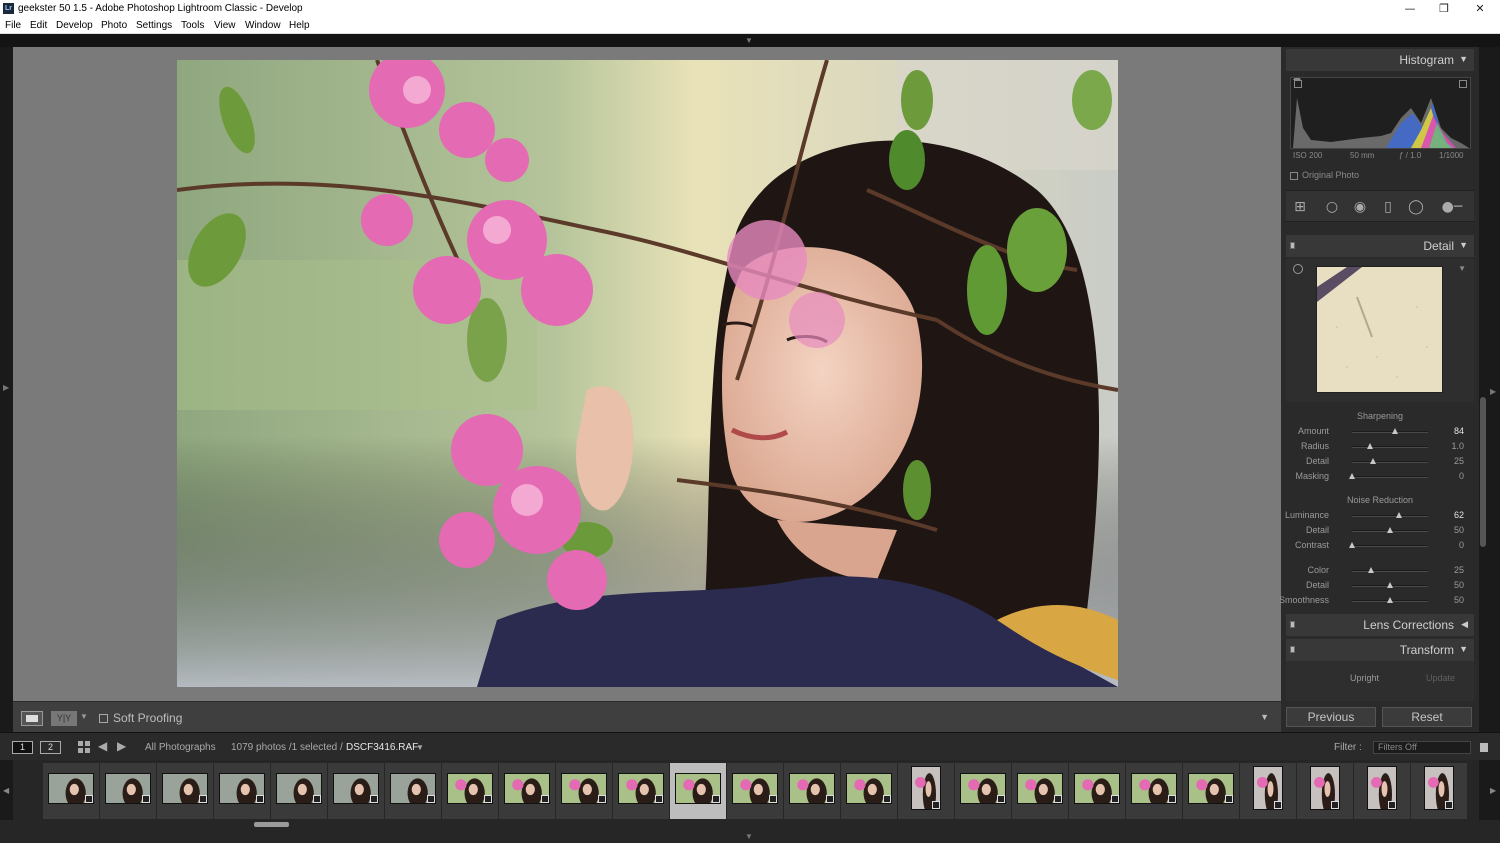 Image resolution: width=1500 pixels, height=843 pixels. I want to click on original-photo-checkbox, so click(1294, 175).